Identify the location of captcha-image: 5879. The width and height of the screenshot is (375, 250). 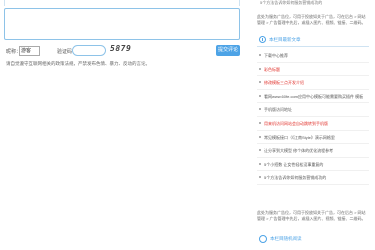
(121, 49).